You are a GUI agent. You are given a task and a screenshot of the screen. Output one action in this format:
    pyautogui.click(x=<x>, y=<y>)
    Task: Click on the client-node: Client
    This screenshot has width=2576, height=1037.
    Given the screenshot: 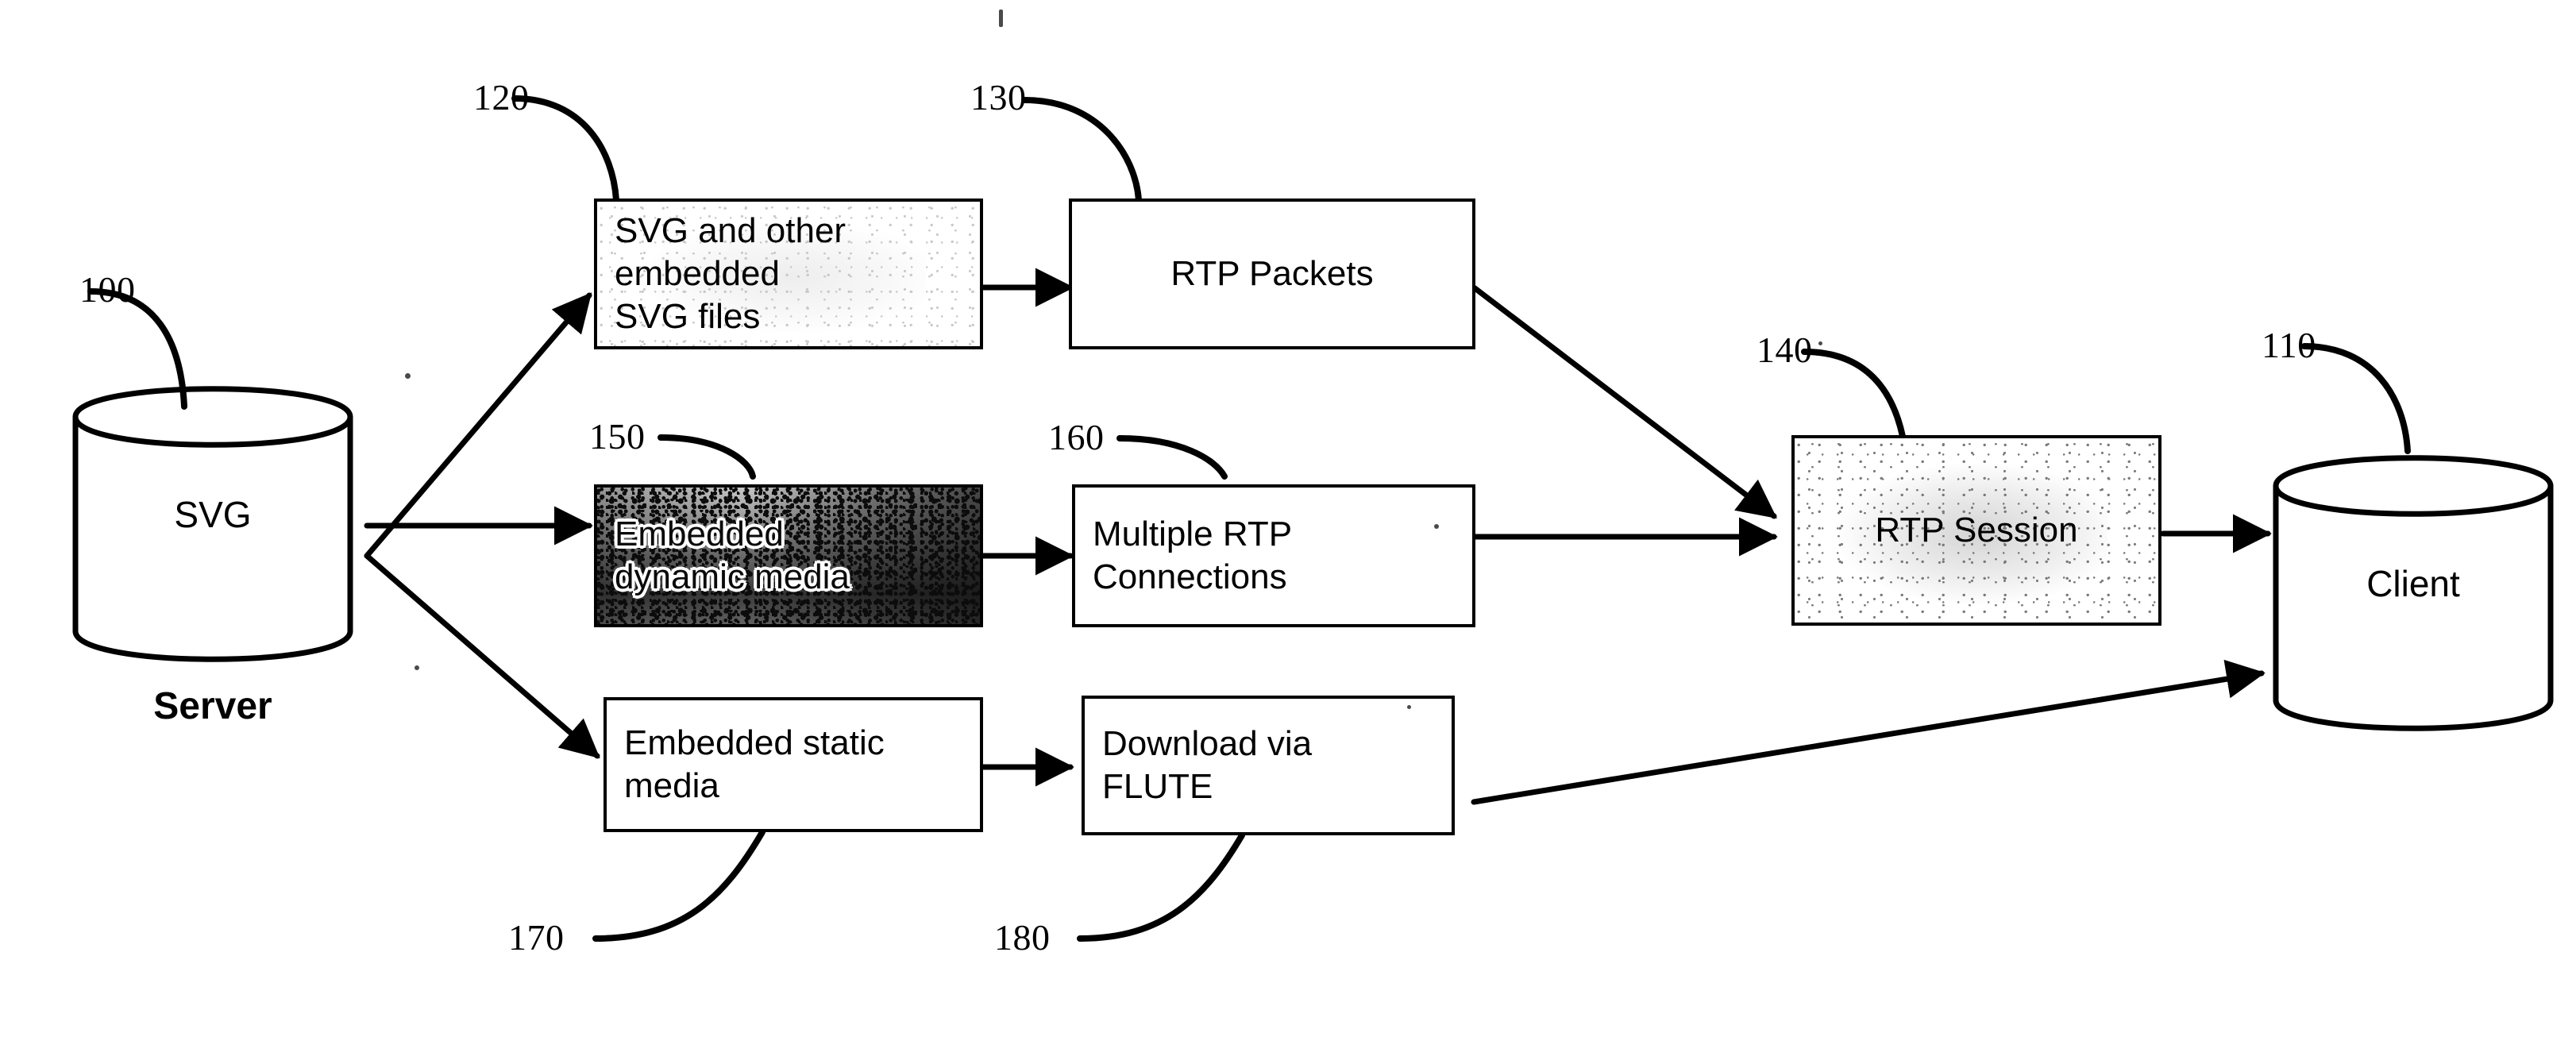 What is the action you would take?
    pyautogui.click(x=2413, y=593)
    